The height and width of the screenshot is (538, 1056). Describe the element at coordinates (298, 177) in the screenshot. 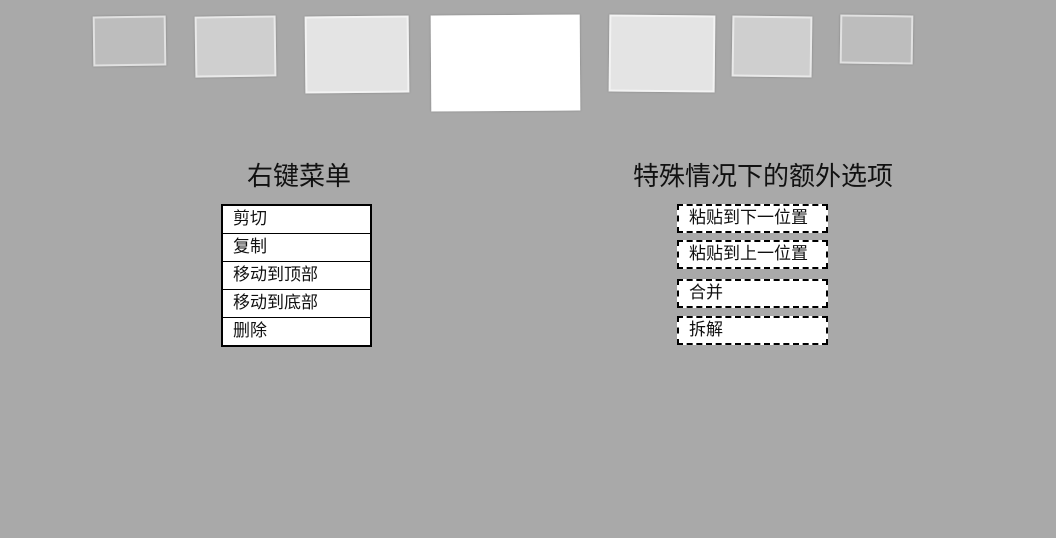

I see `context-menu-title: 右键菜单` at that location.